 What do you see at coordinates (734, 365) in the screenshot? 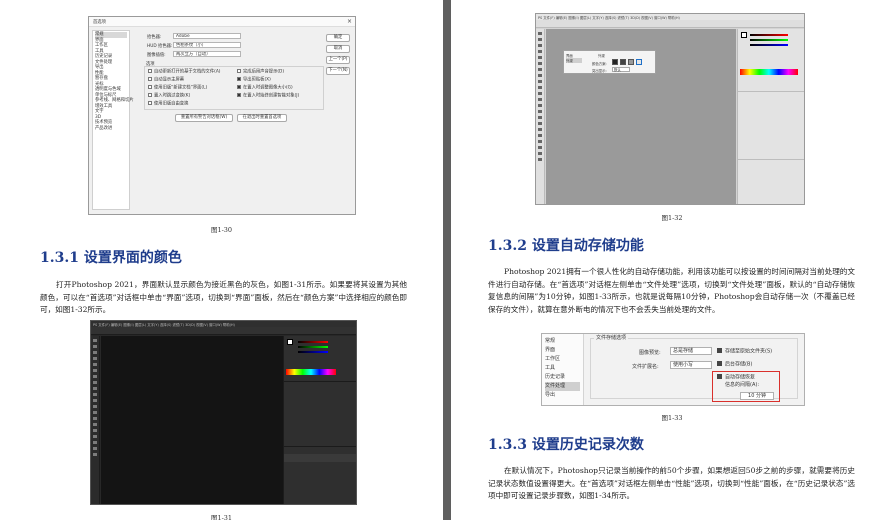
I see `background-save-checkbox: 后台存储(B)` at bounding box center [734, 365].